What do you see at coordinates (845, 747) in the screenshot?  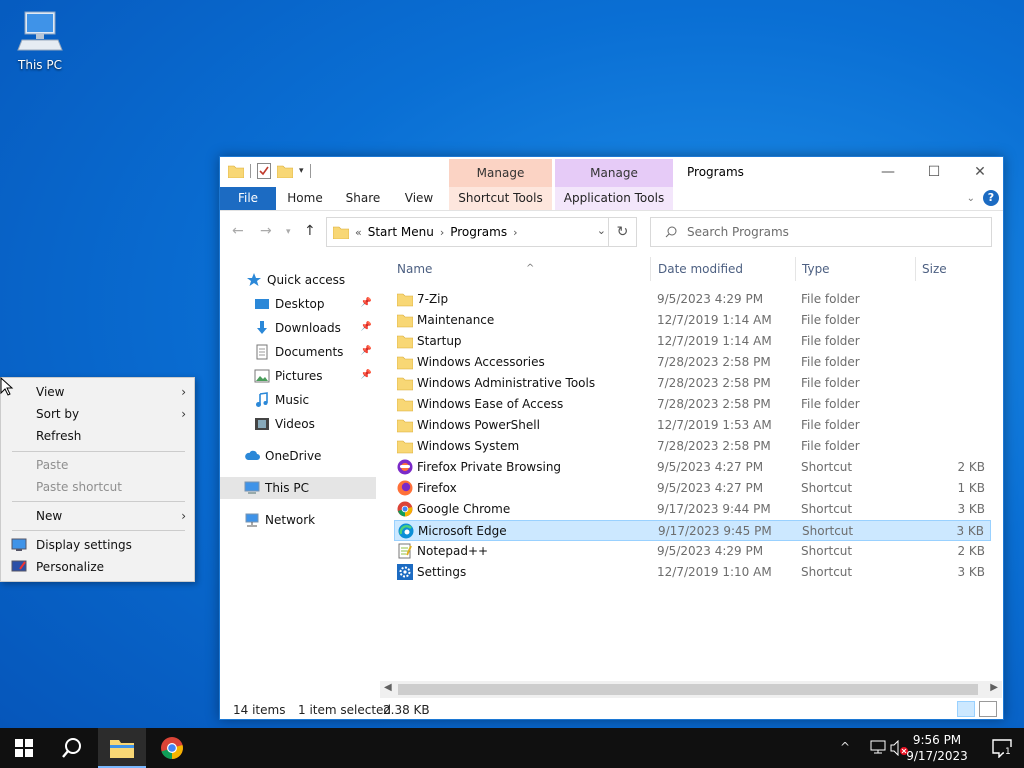 I see `show-hidden-icons-icon: ^` at bounding box center [845, 747].